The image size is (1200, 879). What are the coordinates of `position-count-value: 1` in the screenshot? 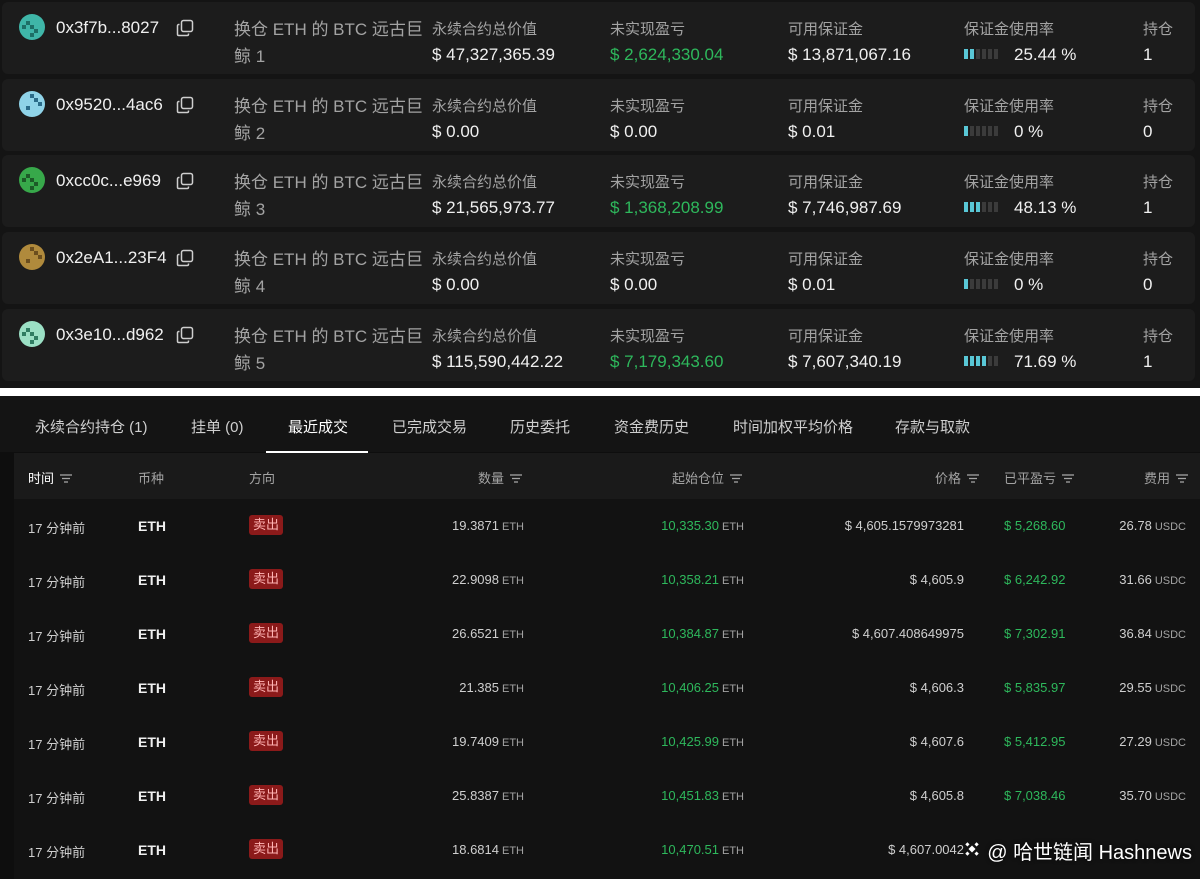 It's located at (1148, 361).